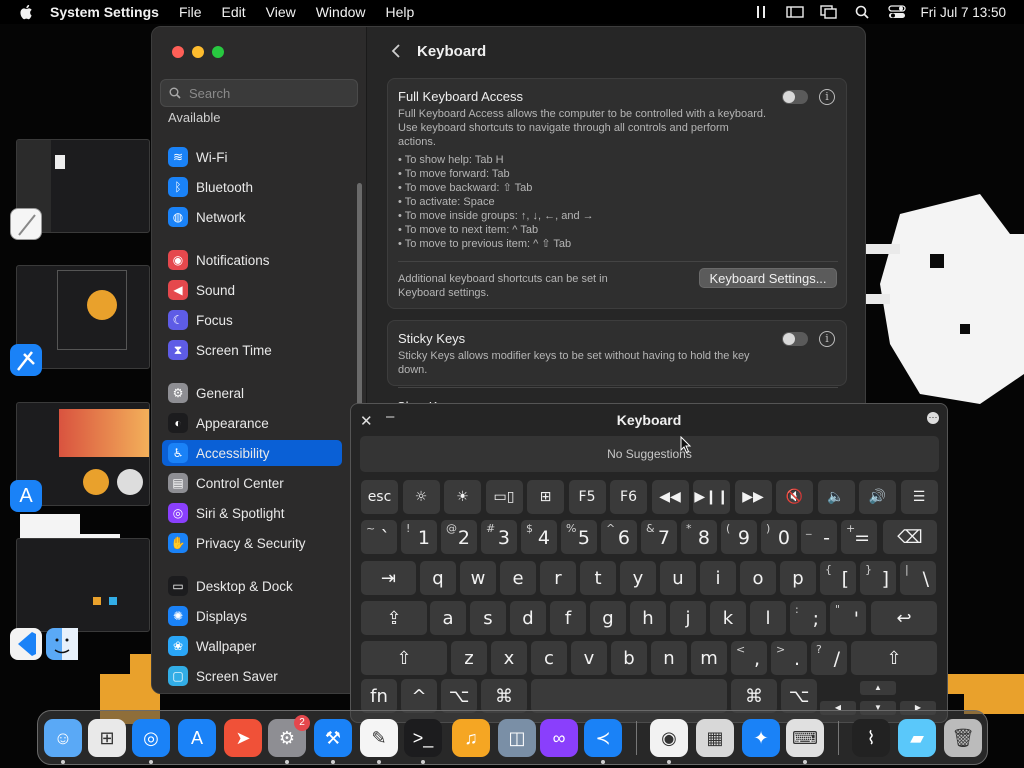 The width and height of the screenshot is (1024, 768). Describe the element at coordinates (670, 497) in the screenshot. I see `rewind-key: ◀◀` at that location.